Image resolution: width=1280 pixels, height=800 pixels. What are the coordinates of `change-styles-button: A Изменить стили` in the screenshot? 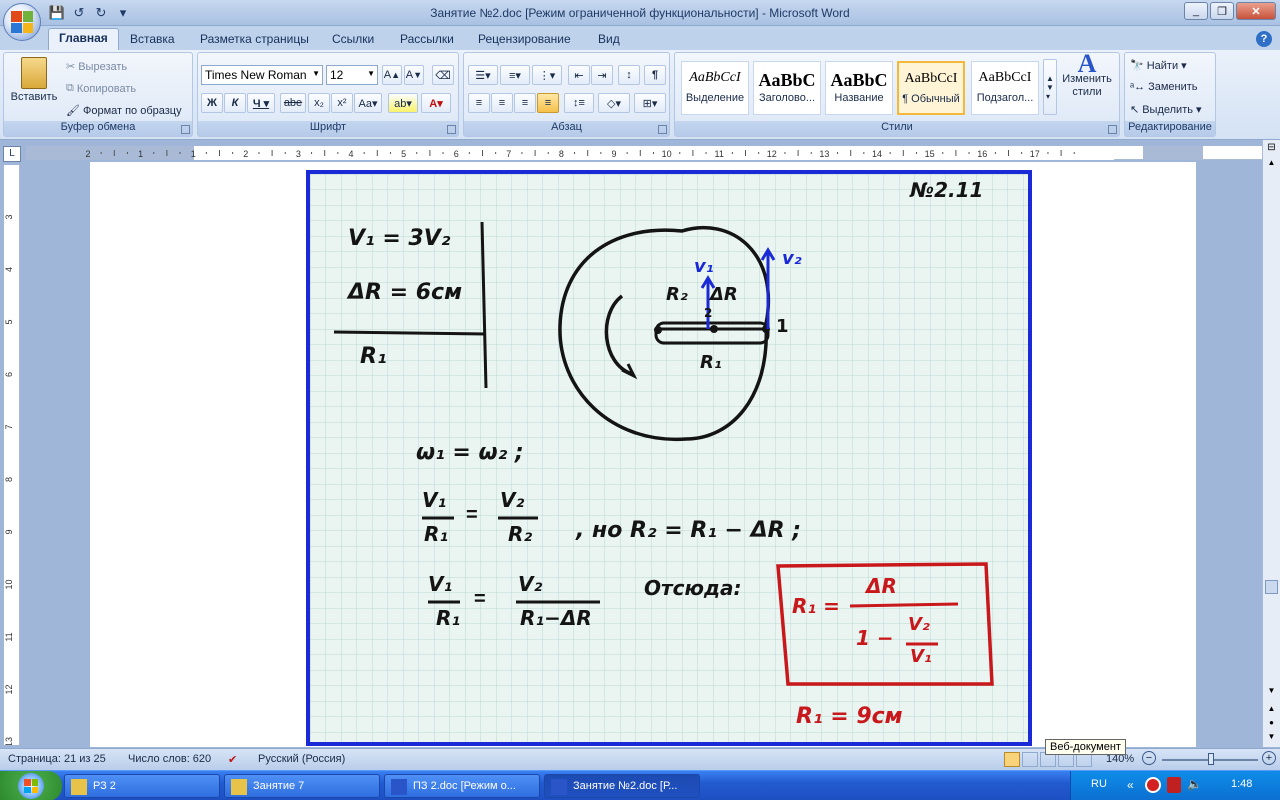 It's located at (1087, 75).